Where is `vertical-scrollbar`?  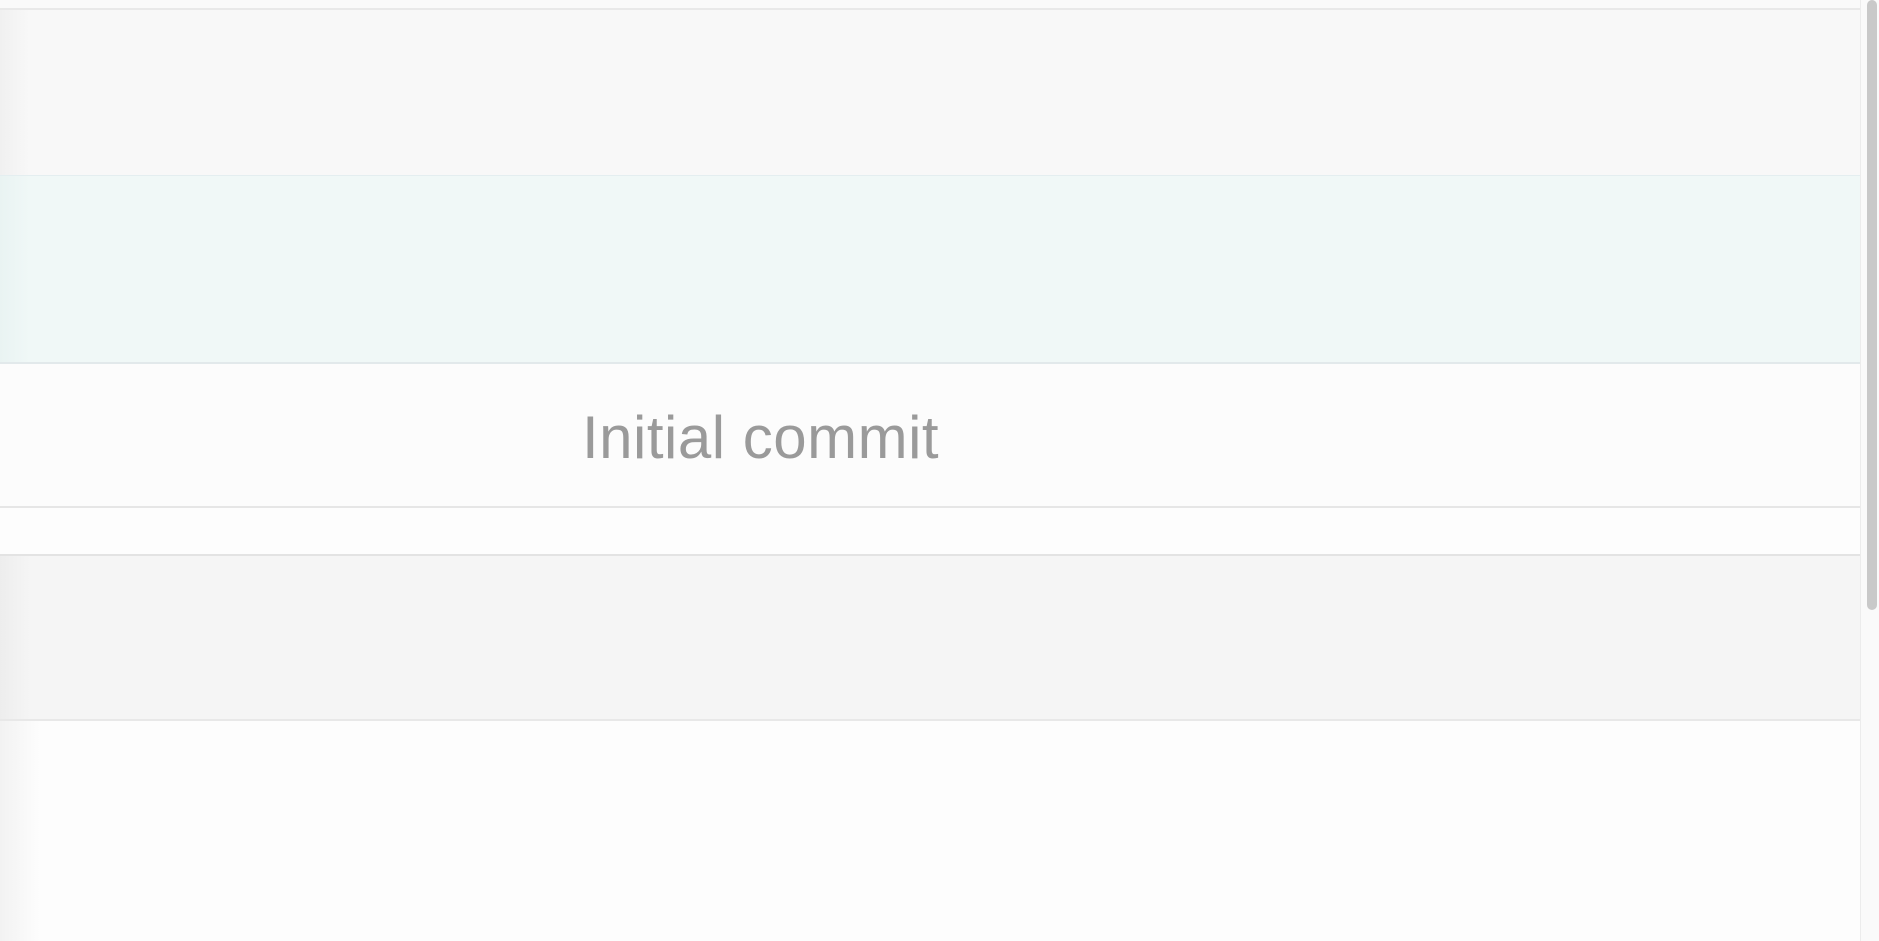
vertical-scrollbar is located at coordinates (1869, 470).